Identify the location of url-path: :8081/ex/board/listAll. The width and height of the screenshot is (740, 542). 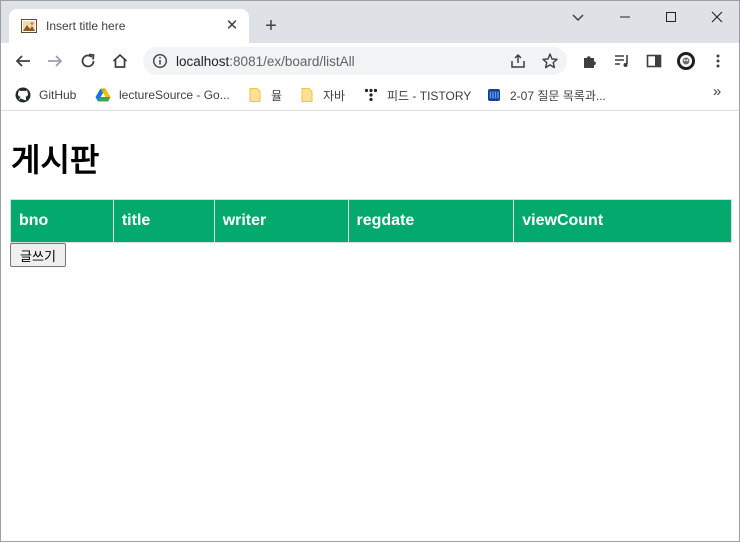
(292, 61).